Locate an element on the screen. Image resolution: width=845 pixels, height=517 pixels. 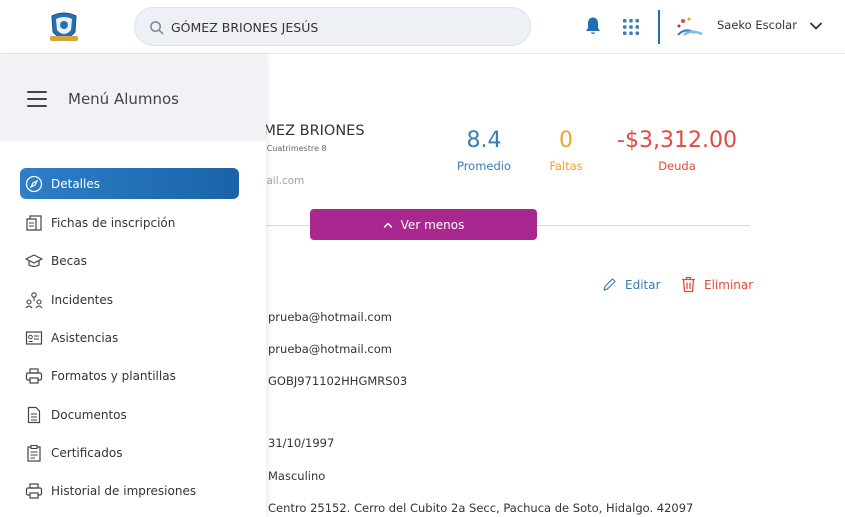
hamburger-icon is located at coordinates (37, 99).